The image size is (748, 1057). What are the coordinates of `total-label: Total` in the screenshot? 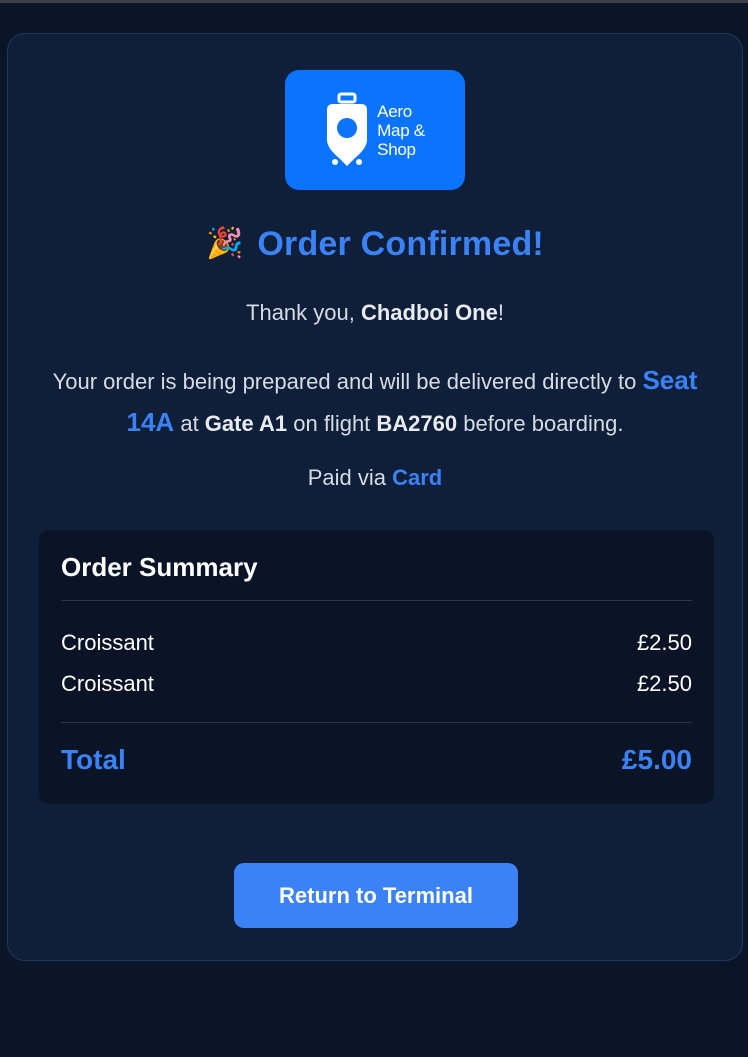 It's located at (93, 759).